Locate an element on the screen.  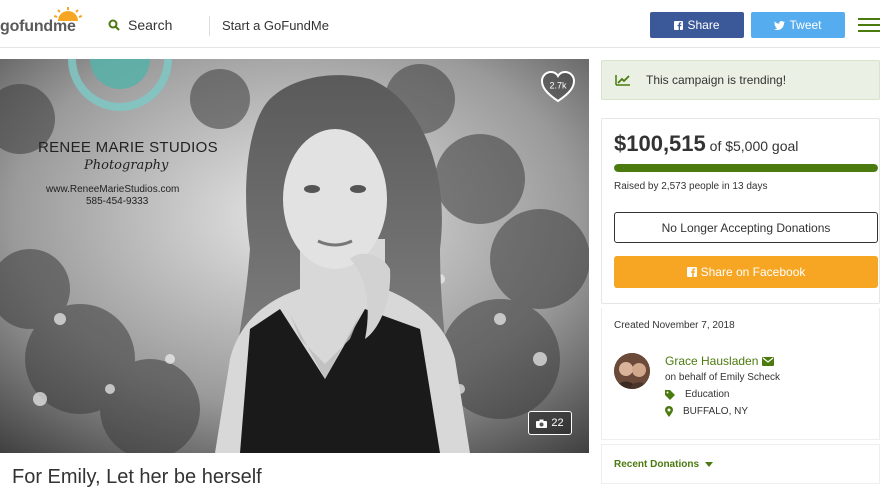
twitter-tweet-button: Tweet is located at coordinates (798, 25).